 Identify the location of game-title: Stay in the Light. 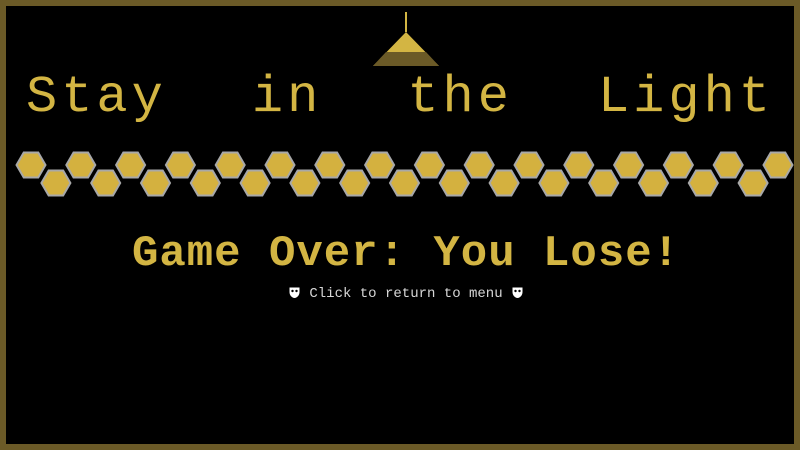
(400, 98).